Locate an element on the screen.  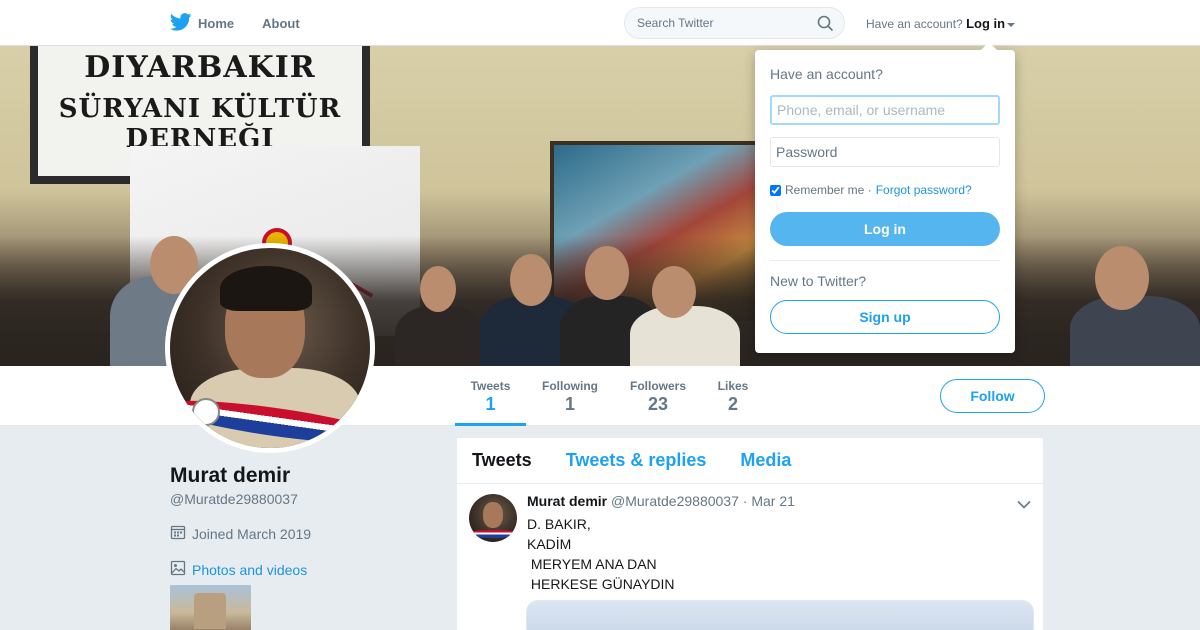
stat-followers-label: Followers is located at coordinates (657, 386).